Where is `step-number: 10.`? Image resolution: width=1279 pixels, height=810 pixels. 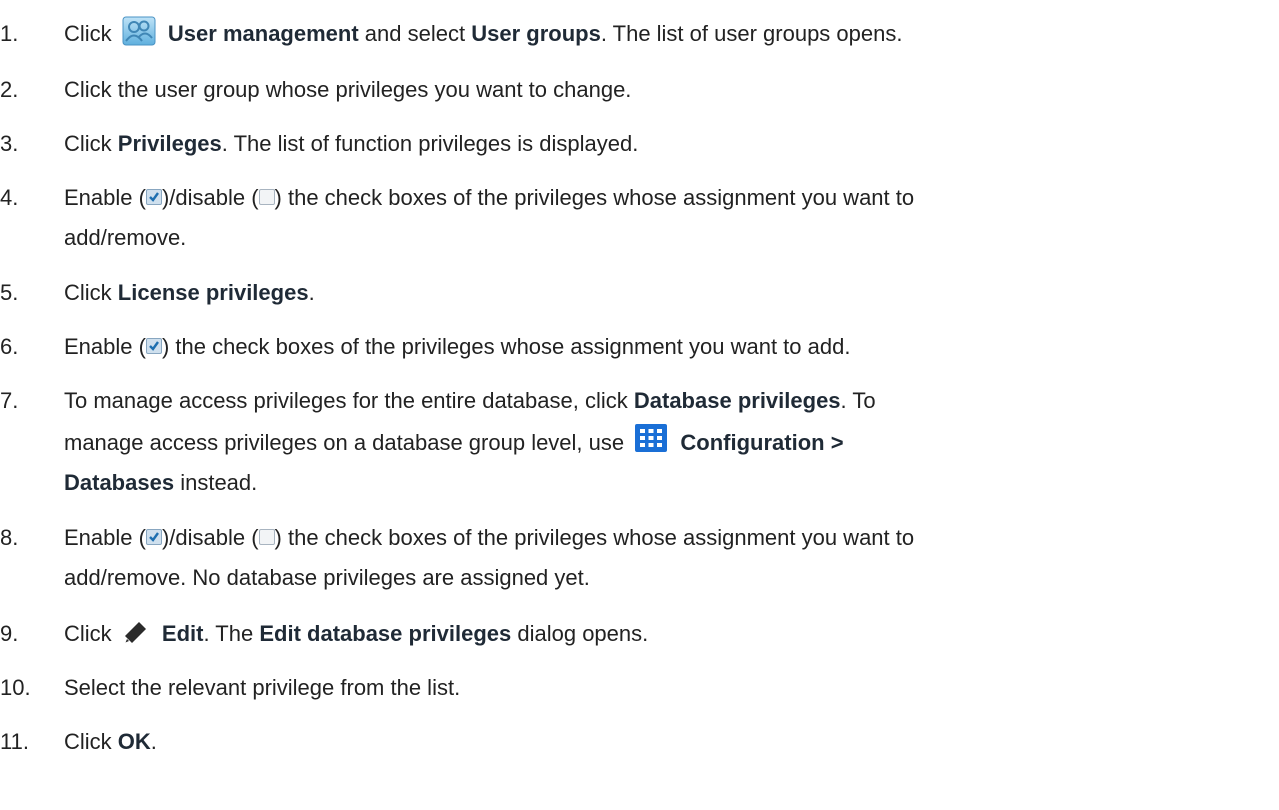 step-number: 10. is located at coordinates (15, 687).